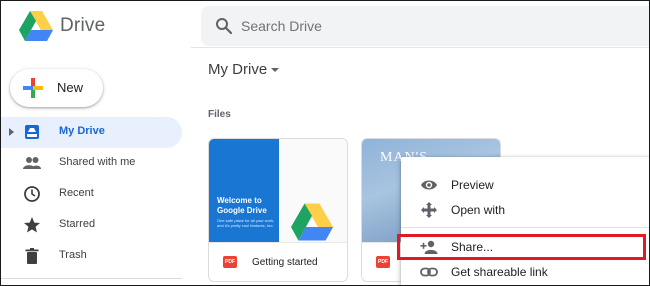  Describe the element at coordinates (97, 162) in the screenshot. I see `sidebar-item-label: Shared with me` at that location.